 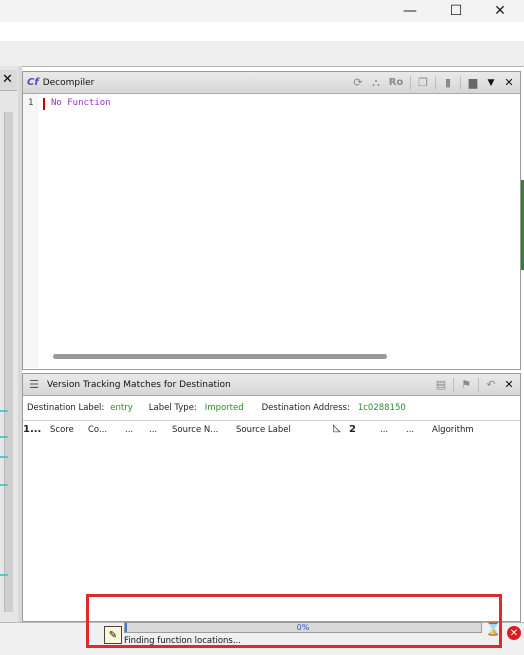 I want to click on snapshot-icon: ▆, so click(x=473, y=83).